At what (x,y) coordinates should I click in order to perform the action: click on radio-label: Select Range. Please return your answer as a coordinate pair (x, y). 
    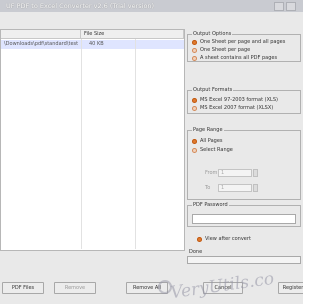
    Looking at the image, I should click on (216, 150).